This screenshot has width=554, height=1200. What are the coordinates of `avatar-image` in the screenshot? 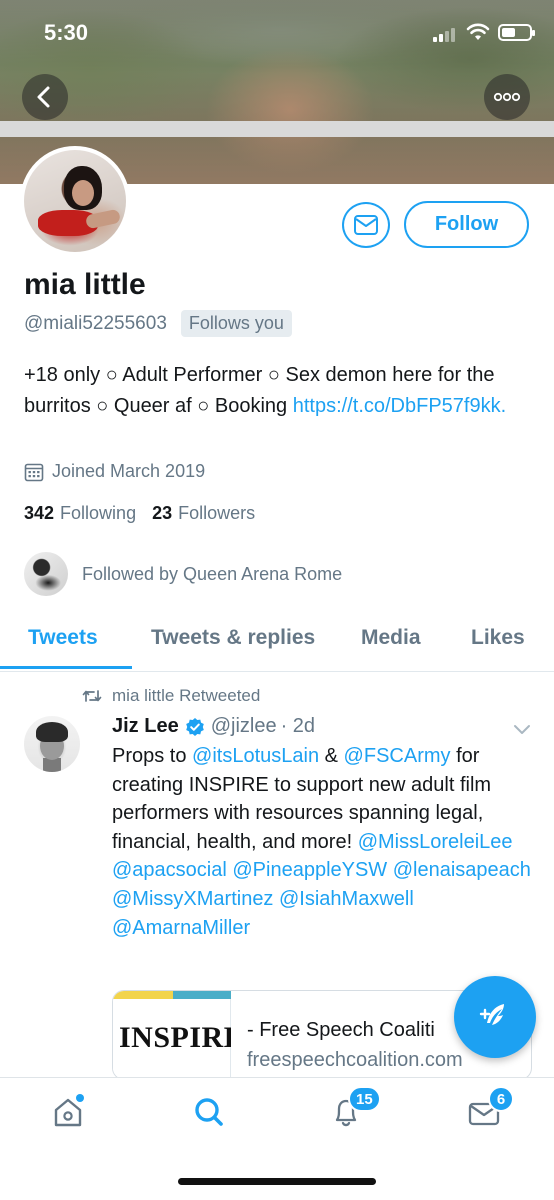 It's located at (75, 201).